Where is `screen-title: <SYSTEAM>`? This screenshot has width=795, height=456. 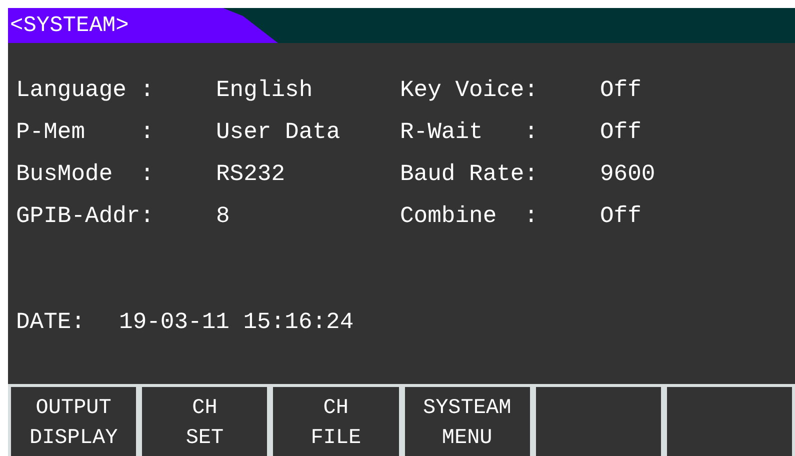
screen-title: <SYSTEAM> is located at coordinates (143, 25).